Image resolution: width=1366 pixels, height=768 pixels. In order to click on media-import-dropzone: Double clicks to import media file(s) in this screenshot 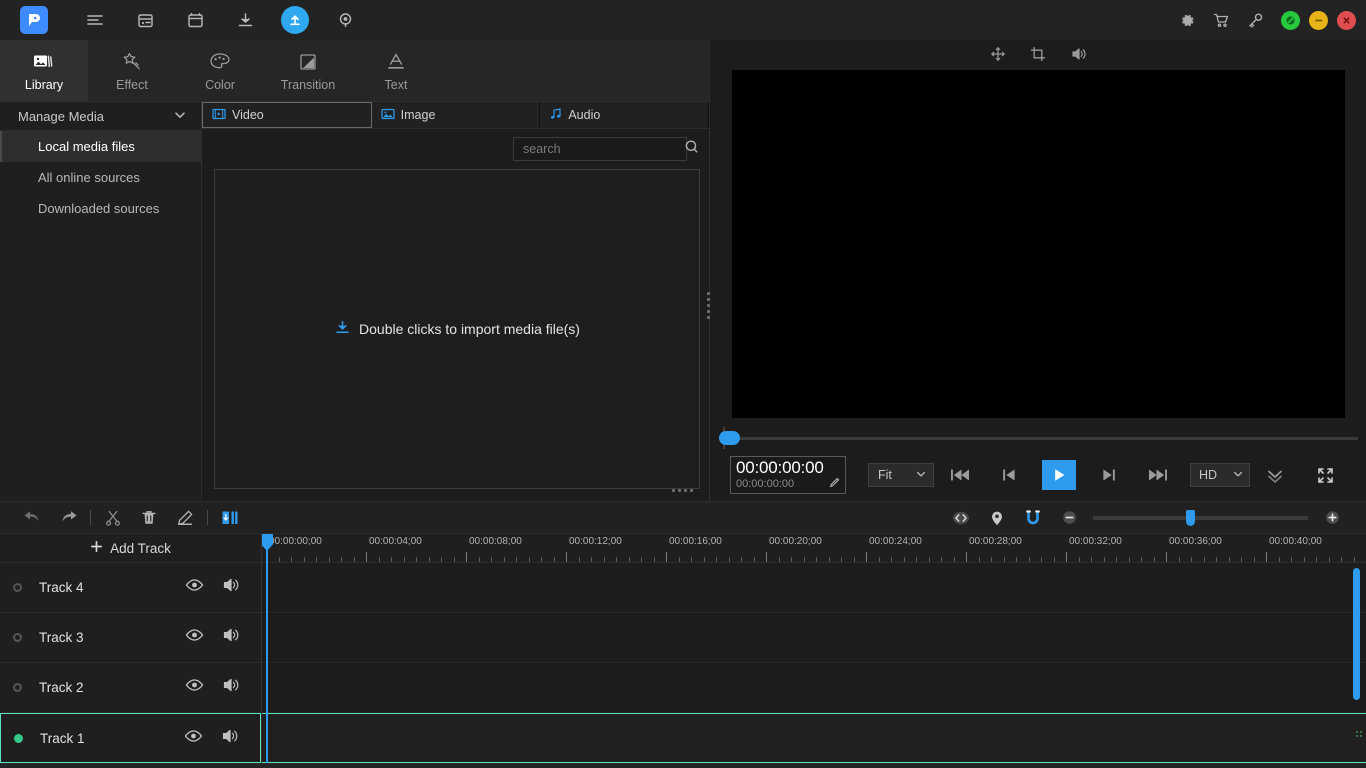, I will do `click(457, 329)`.